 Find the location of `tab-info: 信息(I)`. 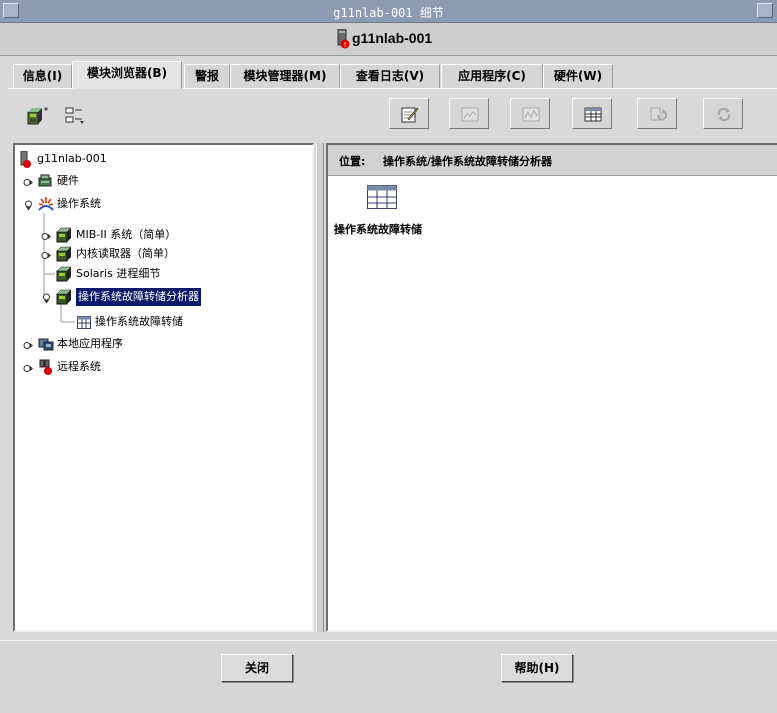

tab-info: 信息(I) is located at coordinates (42, 76).